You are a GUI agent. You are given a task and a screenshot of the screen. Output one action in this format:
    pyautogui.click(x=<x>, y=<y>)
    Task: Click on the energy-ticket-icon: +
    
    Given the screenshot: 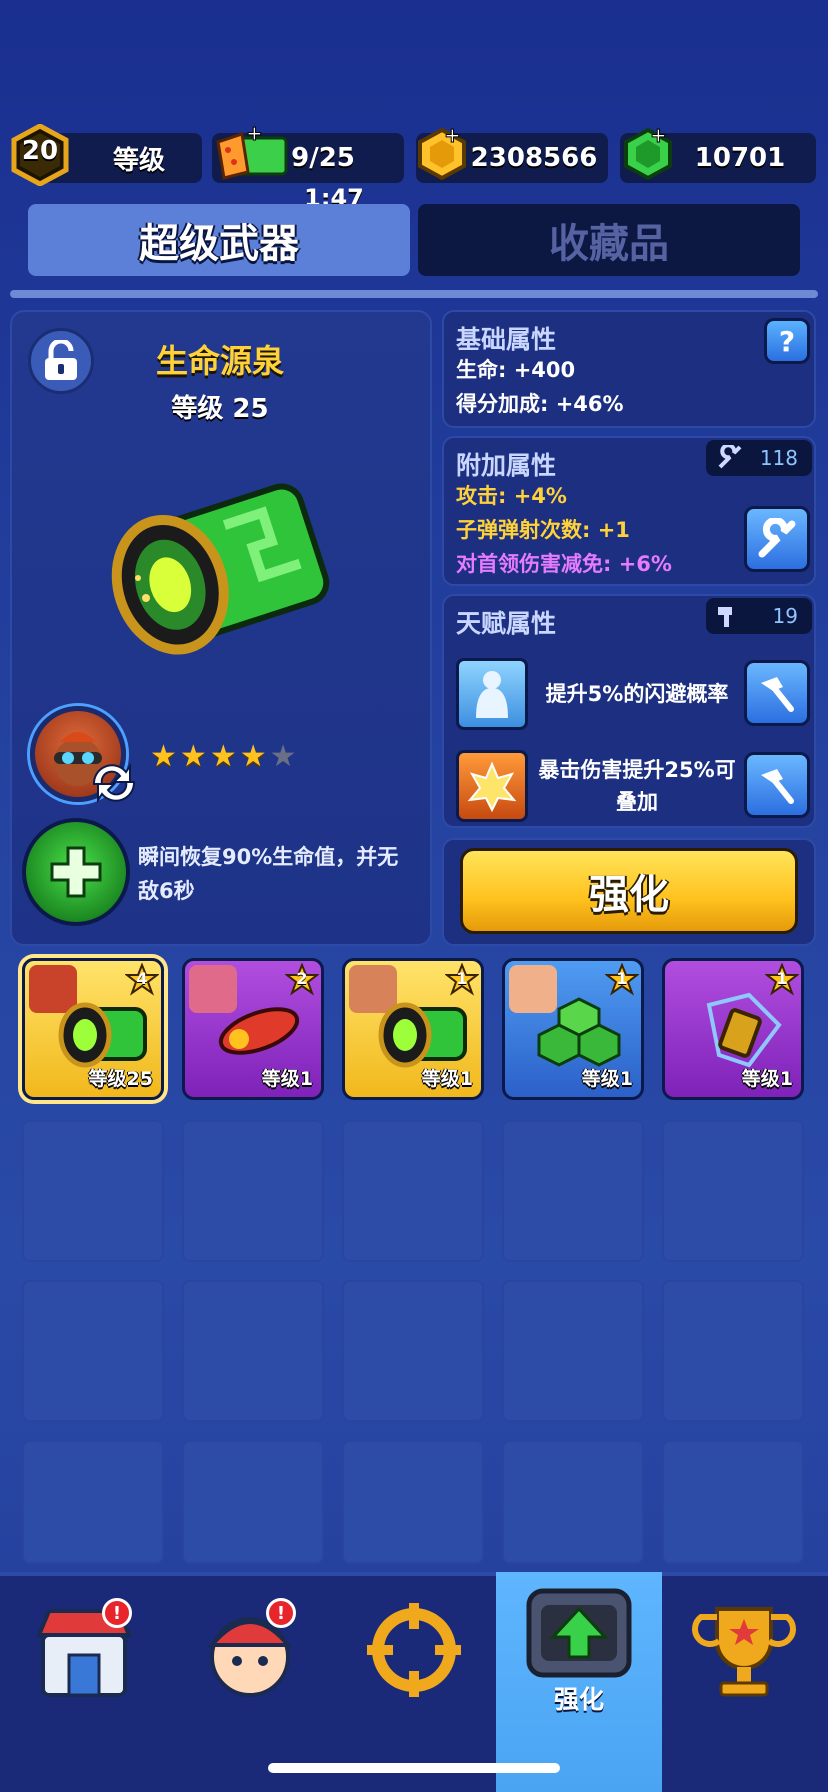 What is the action you would take?
    pyautogui.click(x=252, y=155)
    